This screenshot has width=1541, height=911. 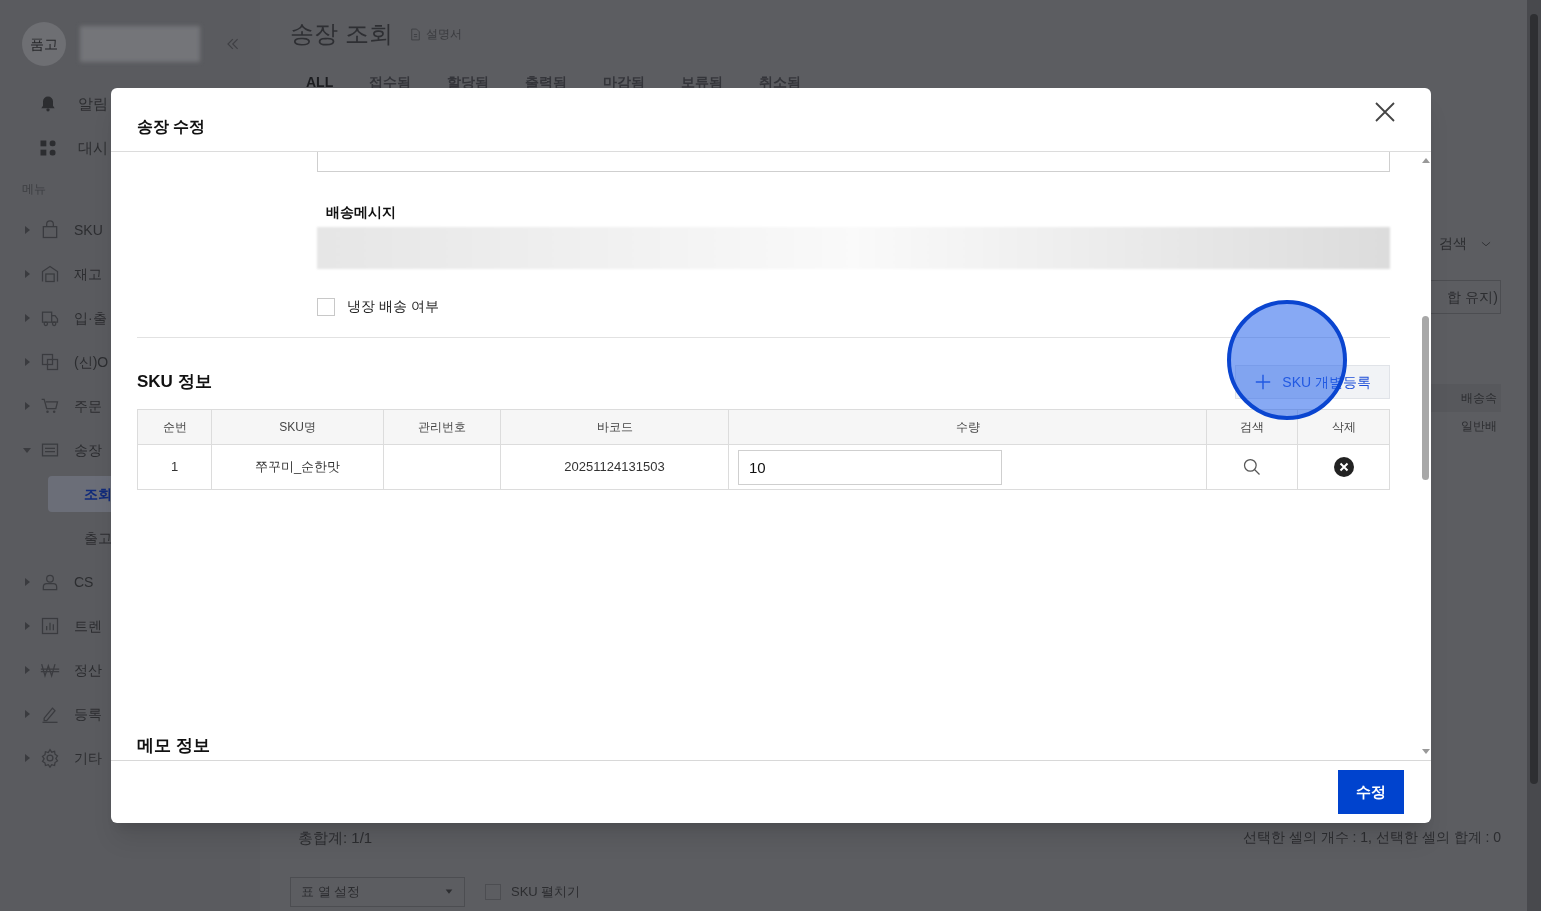 I want to click on scrollbar-thumb, so click(x=1425, y=398).